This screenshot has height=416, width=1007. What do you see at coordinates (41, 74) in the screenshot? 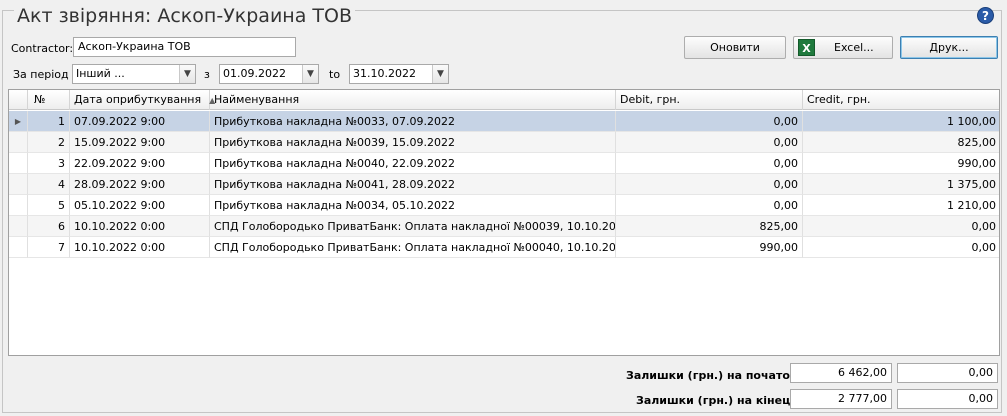
I see `period-label: За період` at bounding box center [41, 74].